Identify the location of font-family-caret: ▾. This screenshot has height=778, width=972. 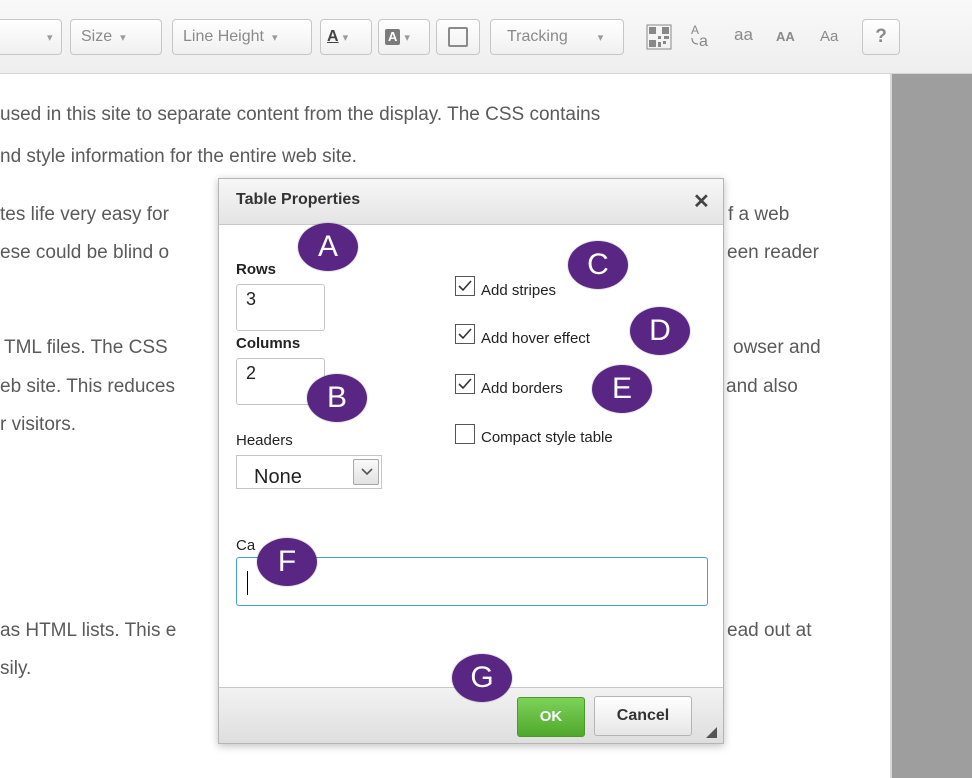
(50, 38).